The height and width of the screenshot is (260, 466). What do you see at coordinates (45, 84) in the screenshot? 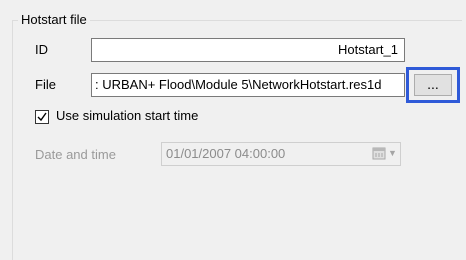
I see `file-label: File` at bounding box center [45, 84].